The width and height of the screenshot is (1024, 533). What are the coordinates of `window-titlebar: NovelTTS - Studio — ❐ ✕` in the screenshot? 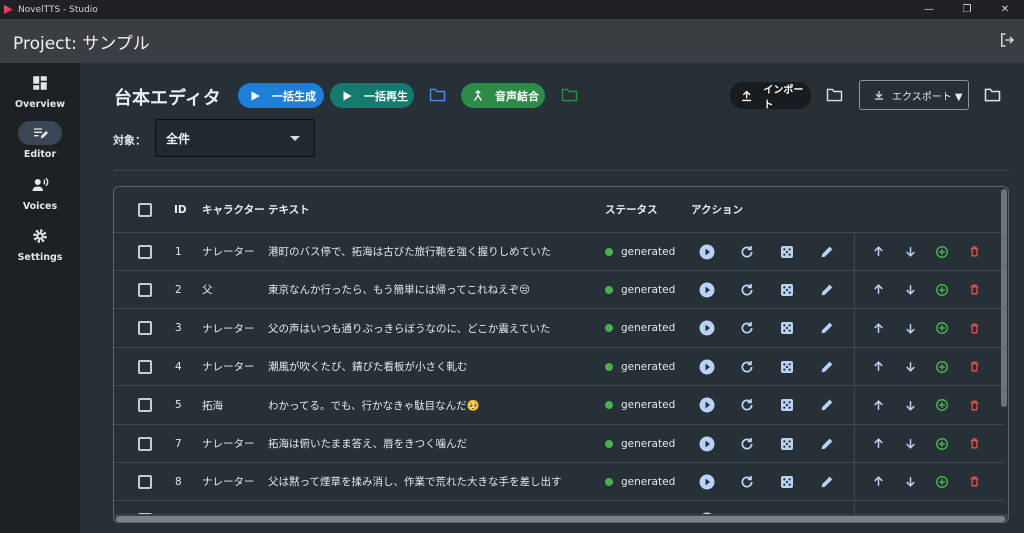 It's located at (512, 9).